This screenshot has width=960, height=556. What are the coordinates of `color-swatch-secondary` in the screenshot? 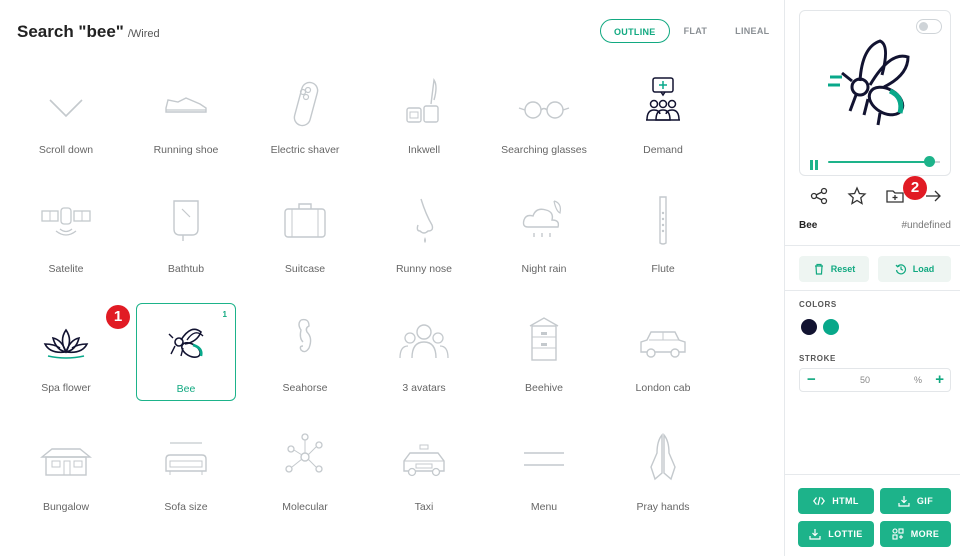 It's located at (831, 327).